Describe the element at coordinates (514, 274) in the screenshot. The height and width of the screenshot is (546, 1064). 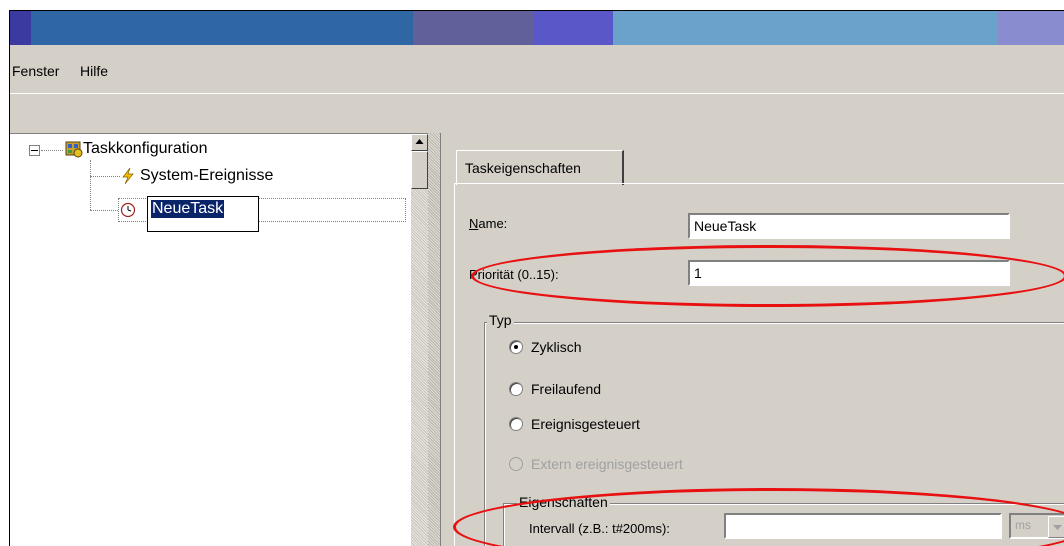
I see `priority-label: Priorität (0..15):` at that location.